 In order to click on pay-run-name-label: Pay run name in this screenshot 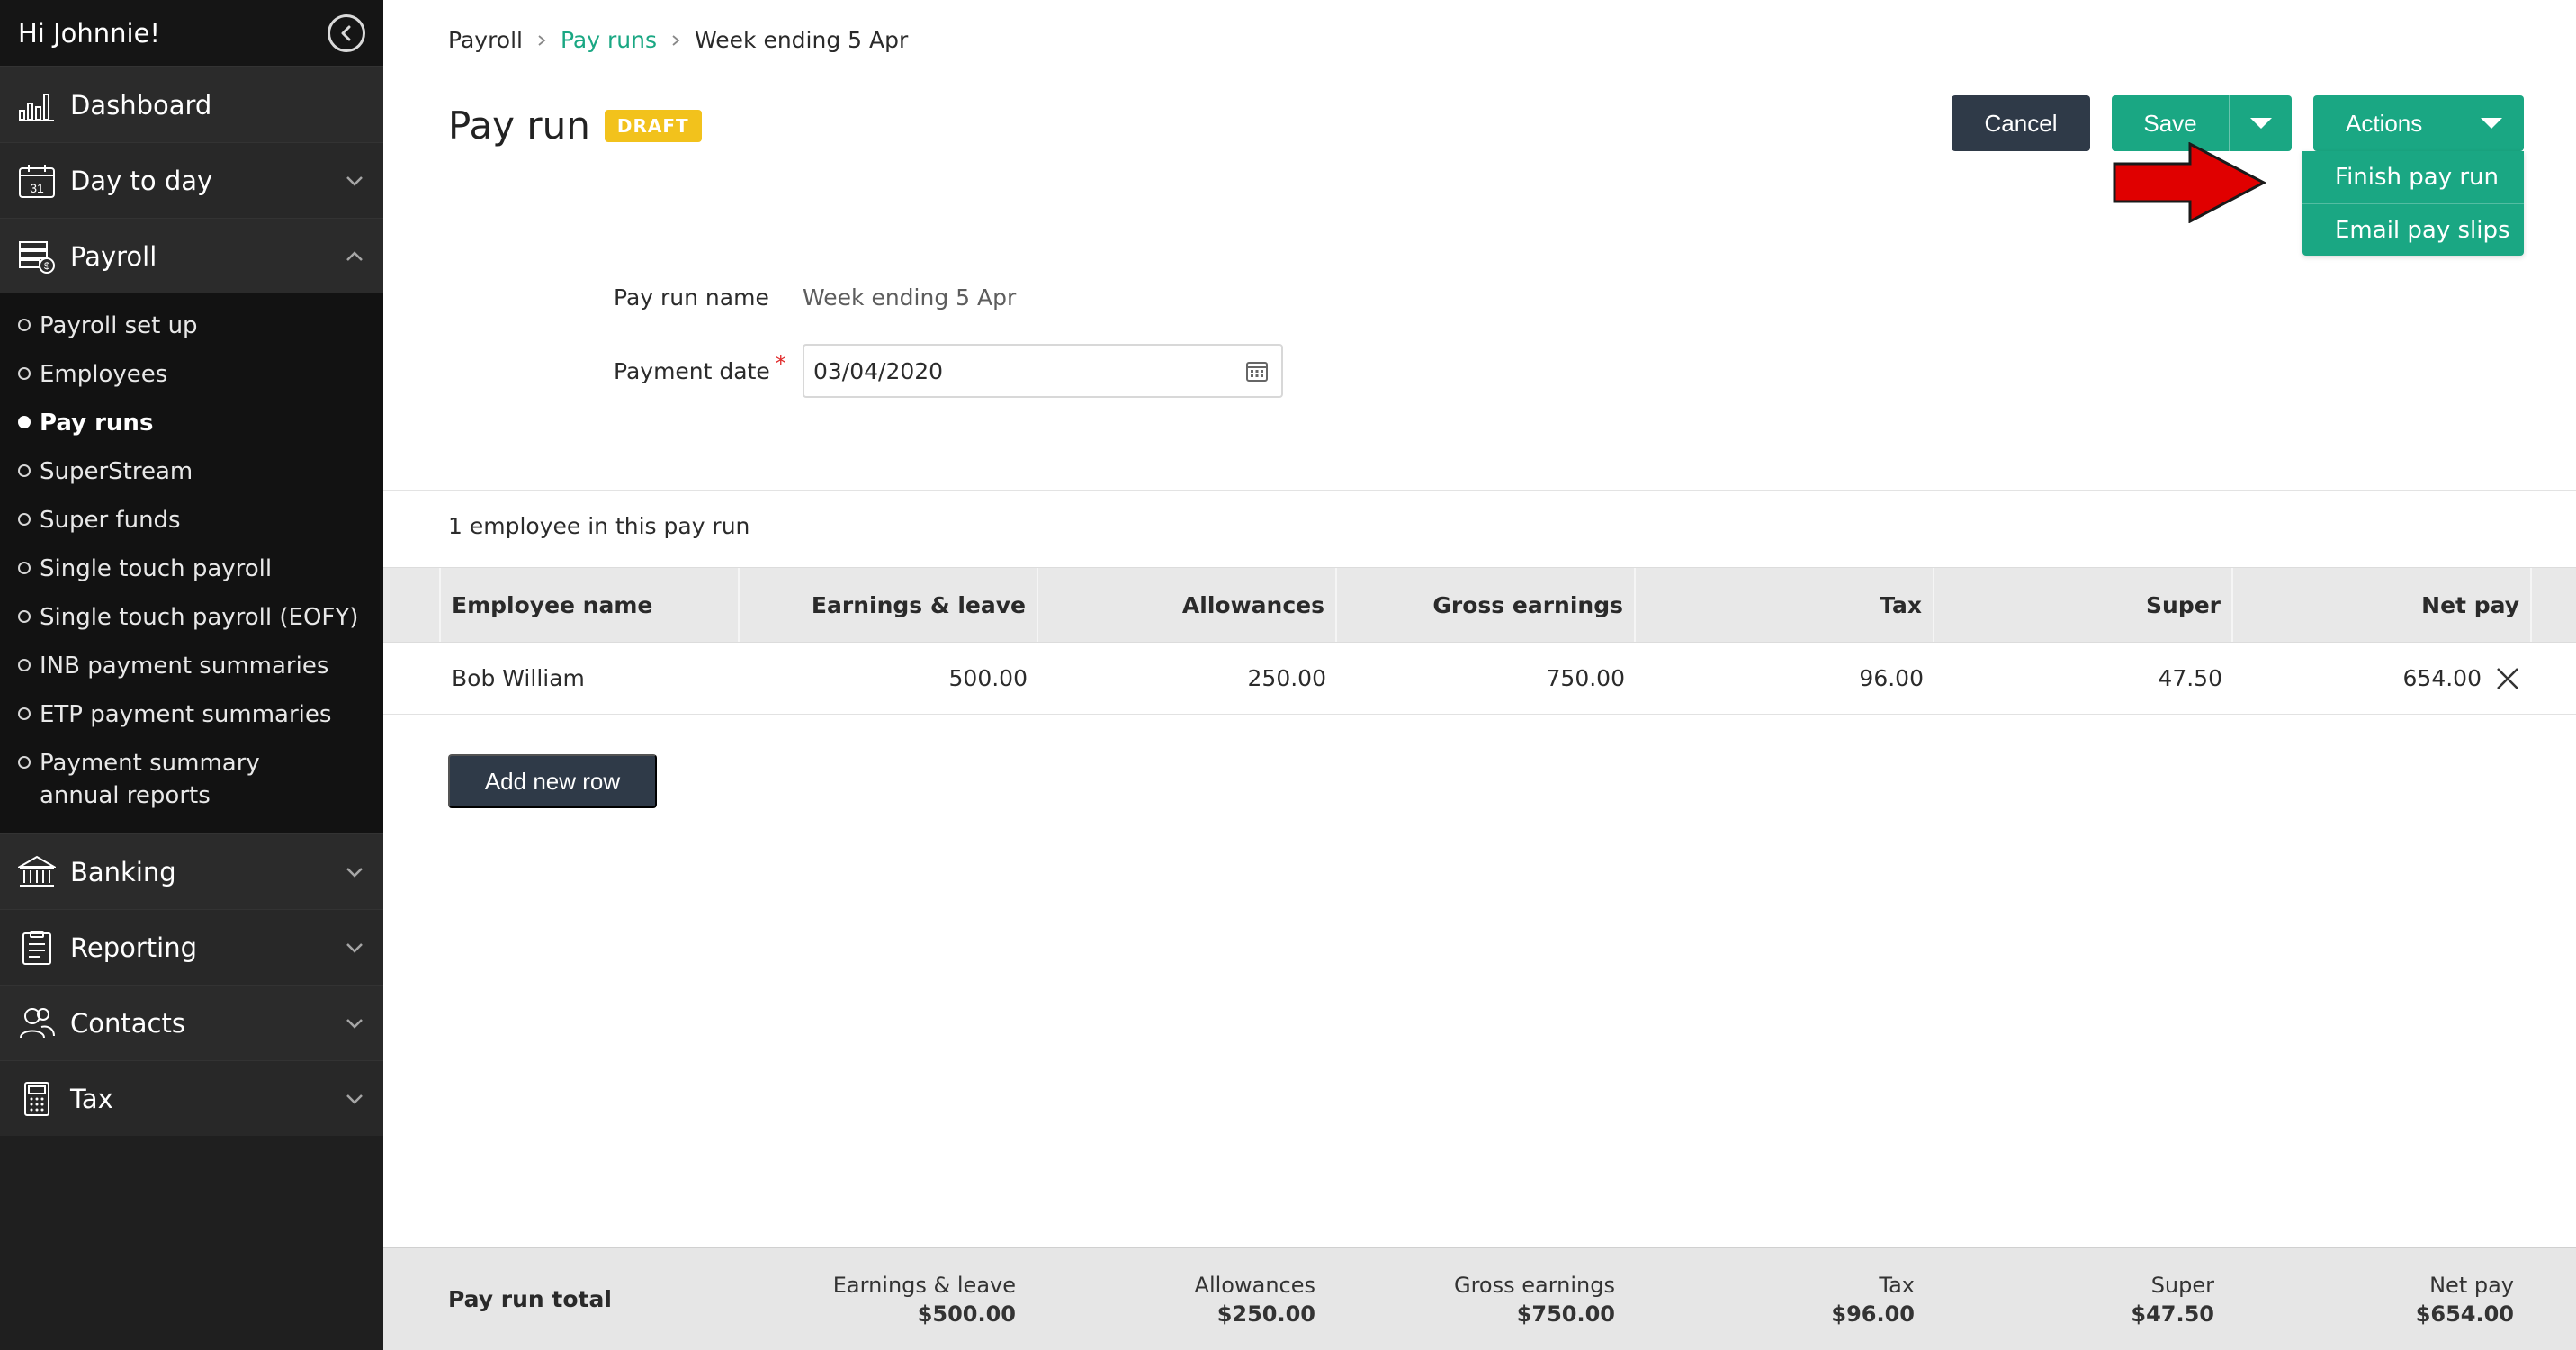, I will do `click(692, 297)`.